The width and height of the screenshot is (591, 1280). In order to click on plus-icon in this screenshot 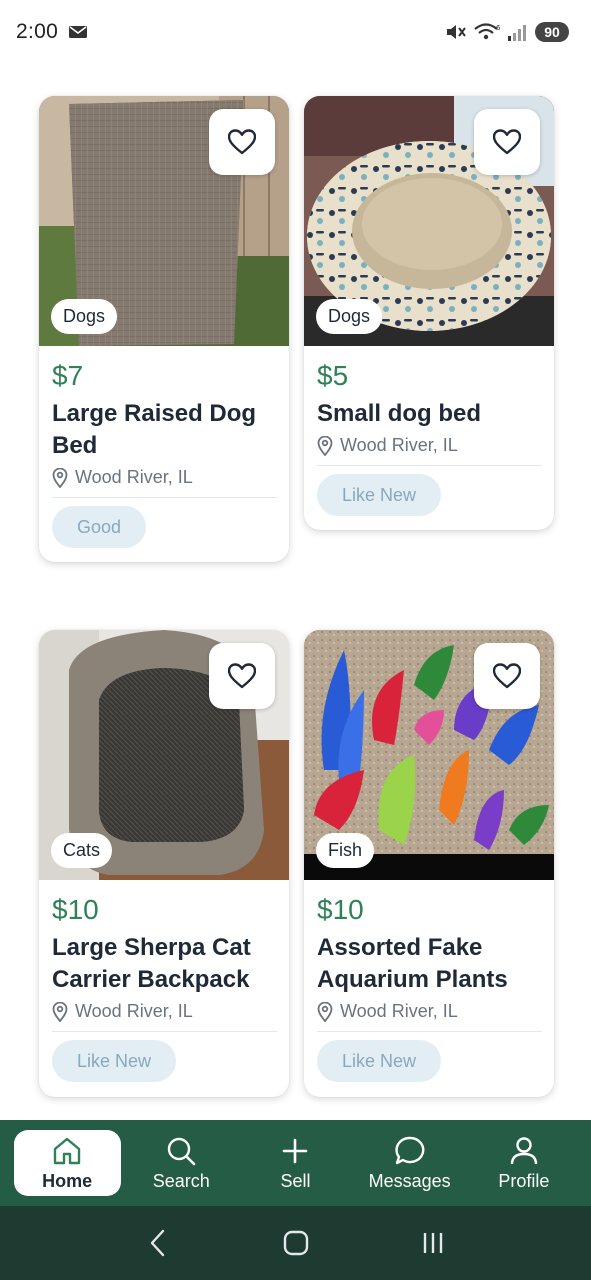, I will do `click(295, 1150)`.